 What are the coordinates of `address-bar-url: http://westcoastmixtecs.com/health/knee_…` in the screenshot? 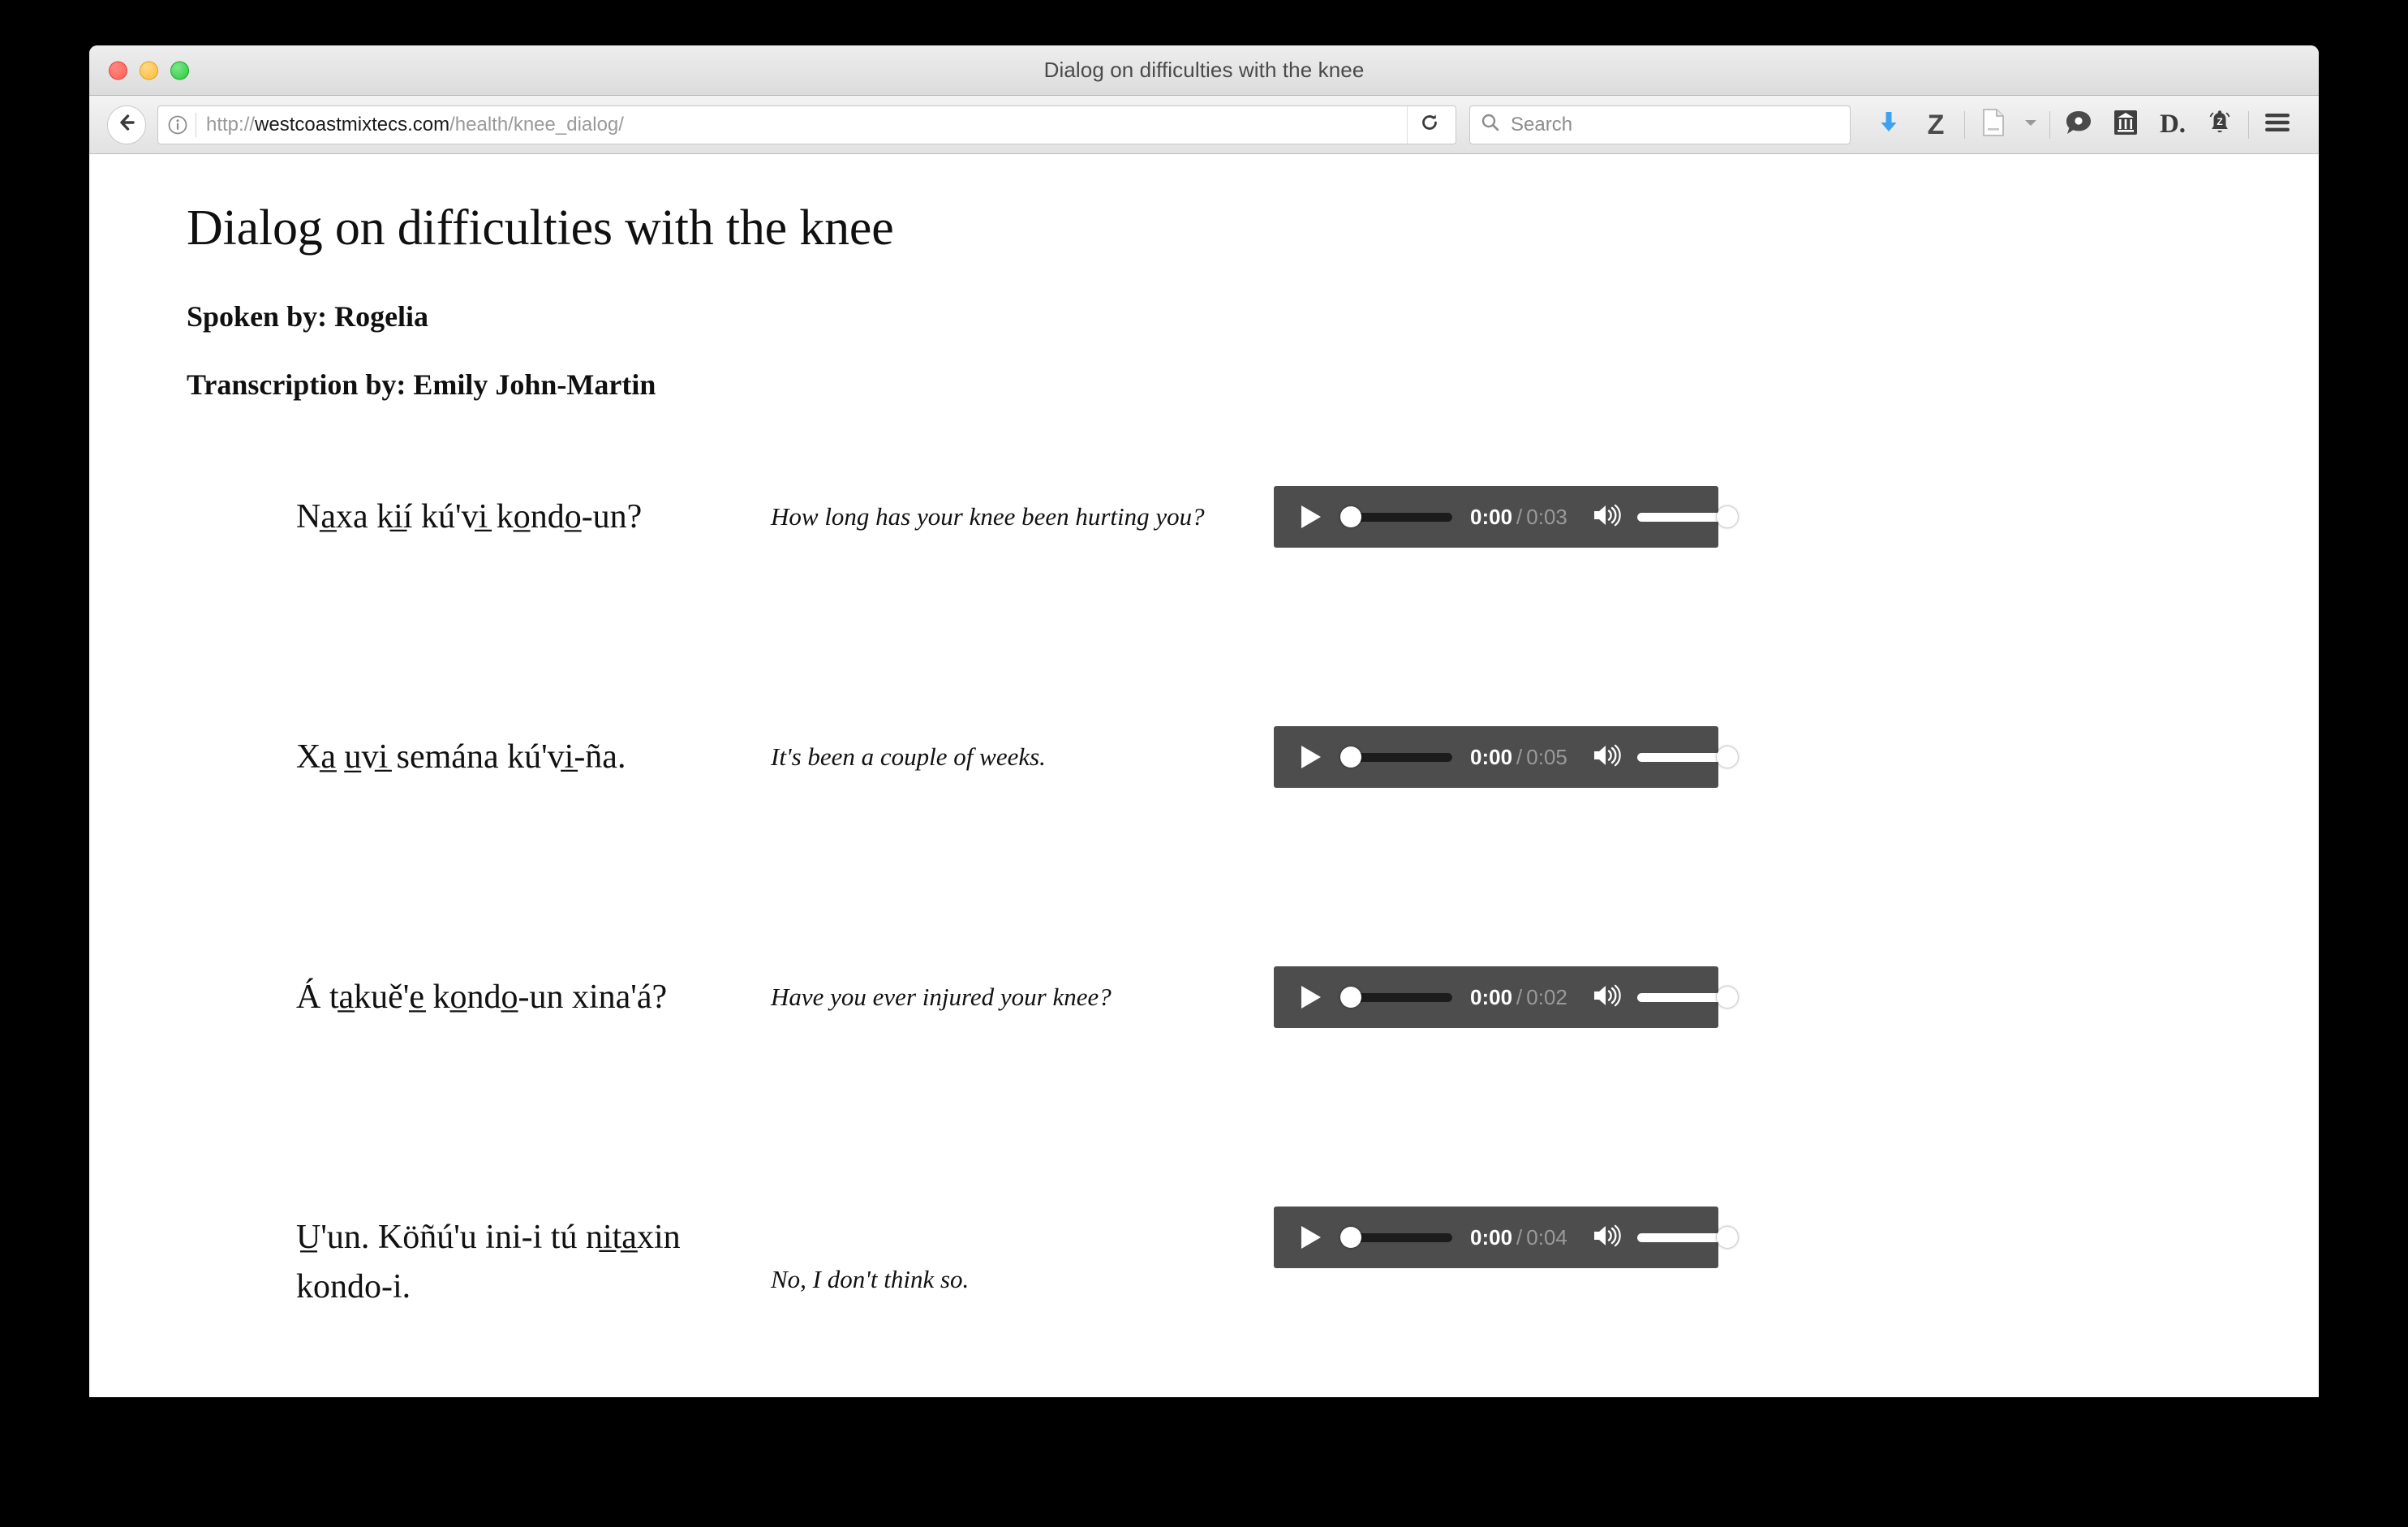 It's located at (415, 125).